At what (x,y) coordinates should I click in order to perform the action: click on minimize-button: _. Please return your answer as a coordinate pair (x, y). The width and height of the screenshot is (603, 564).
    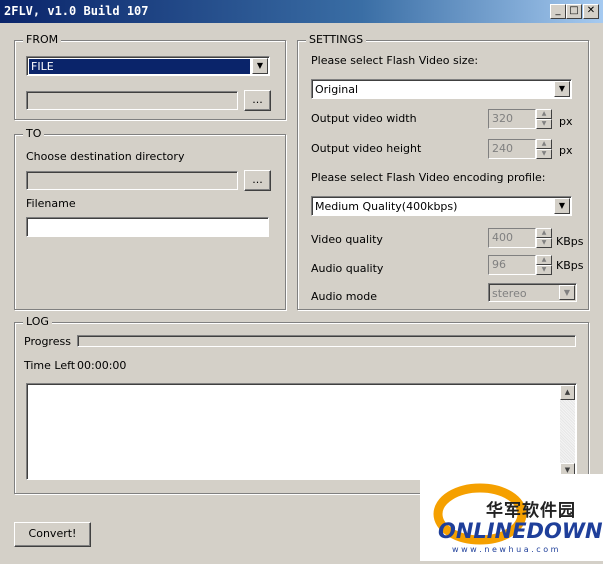
    Looking at the image, I should click on (558, 11).